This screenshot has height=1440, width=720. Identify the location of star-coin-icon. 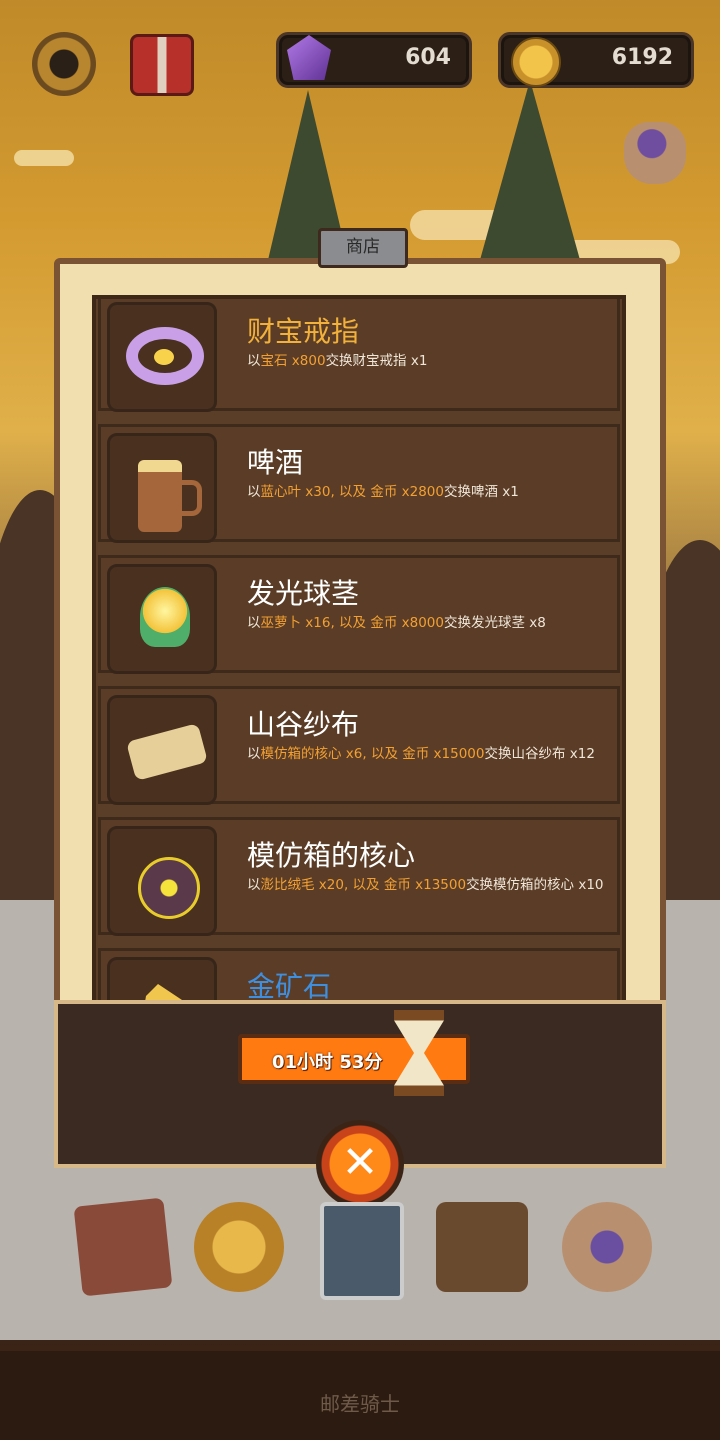
(239, 1247).